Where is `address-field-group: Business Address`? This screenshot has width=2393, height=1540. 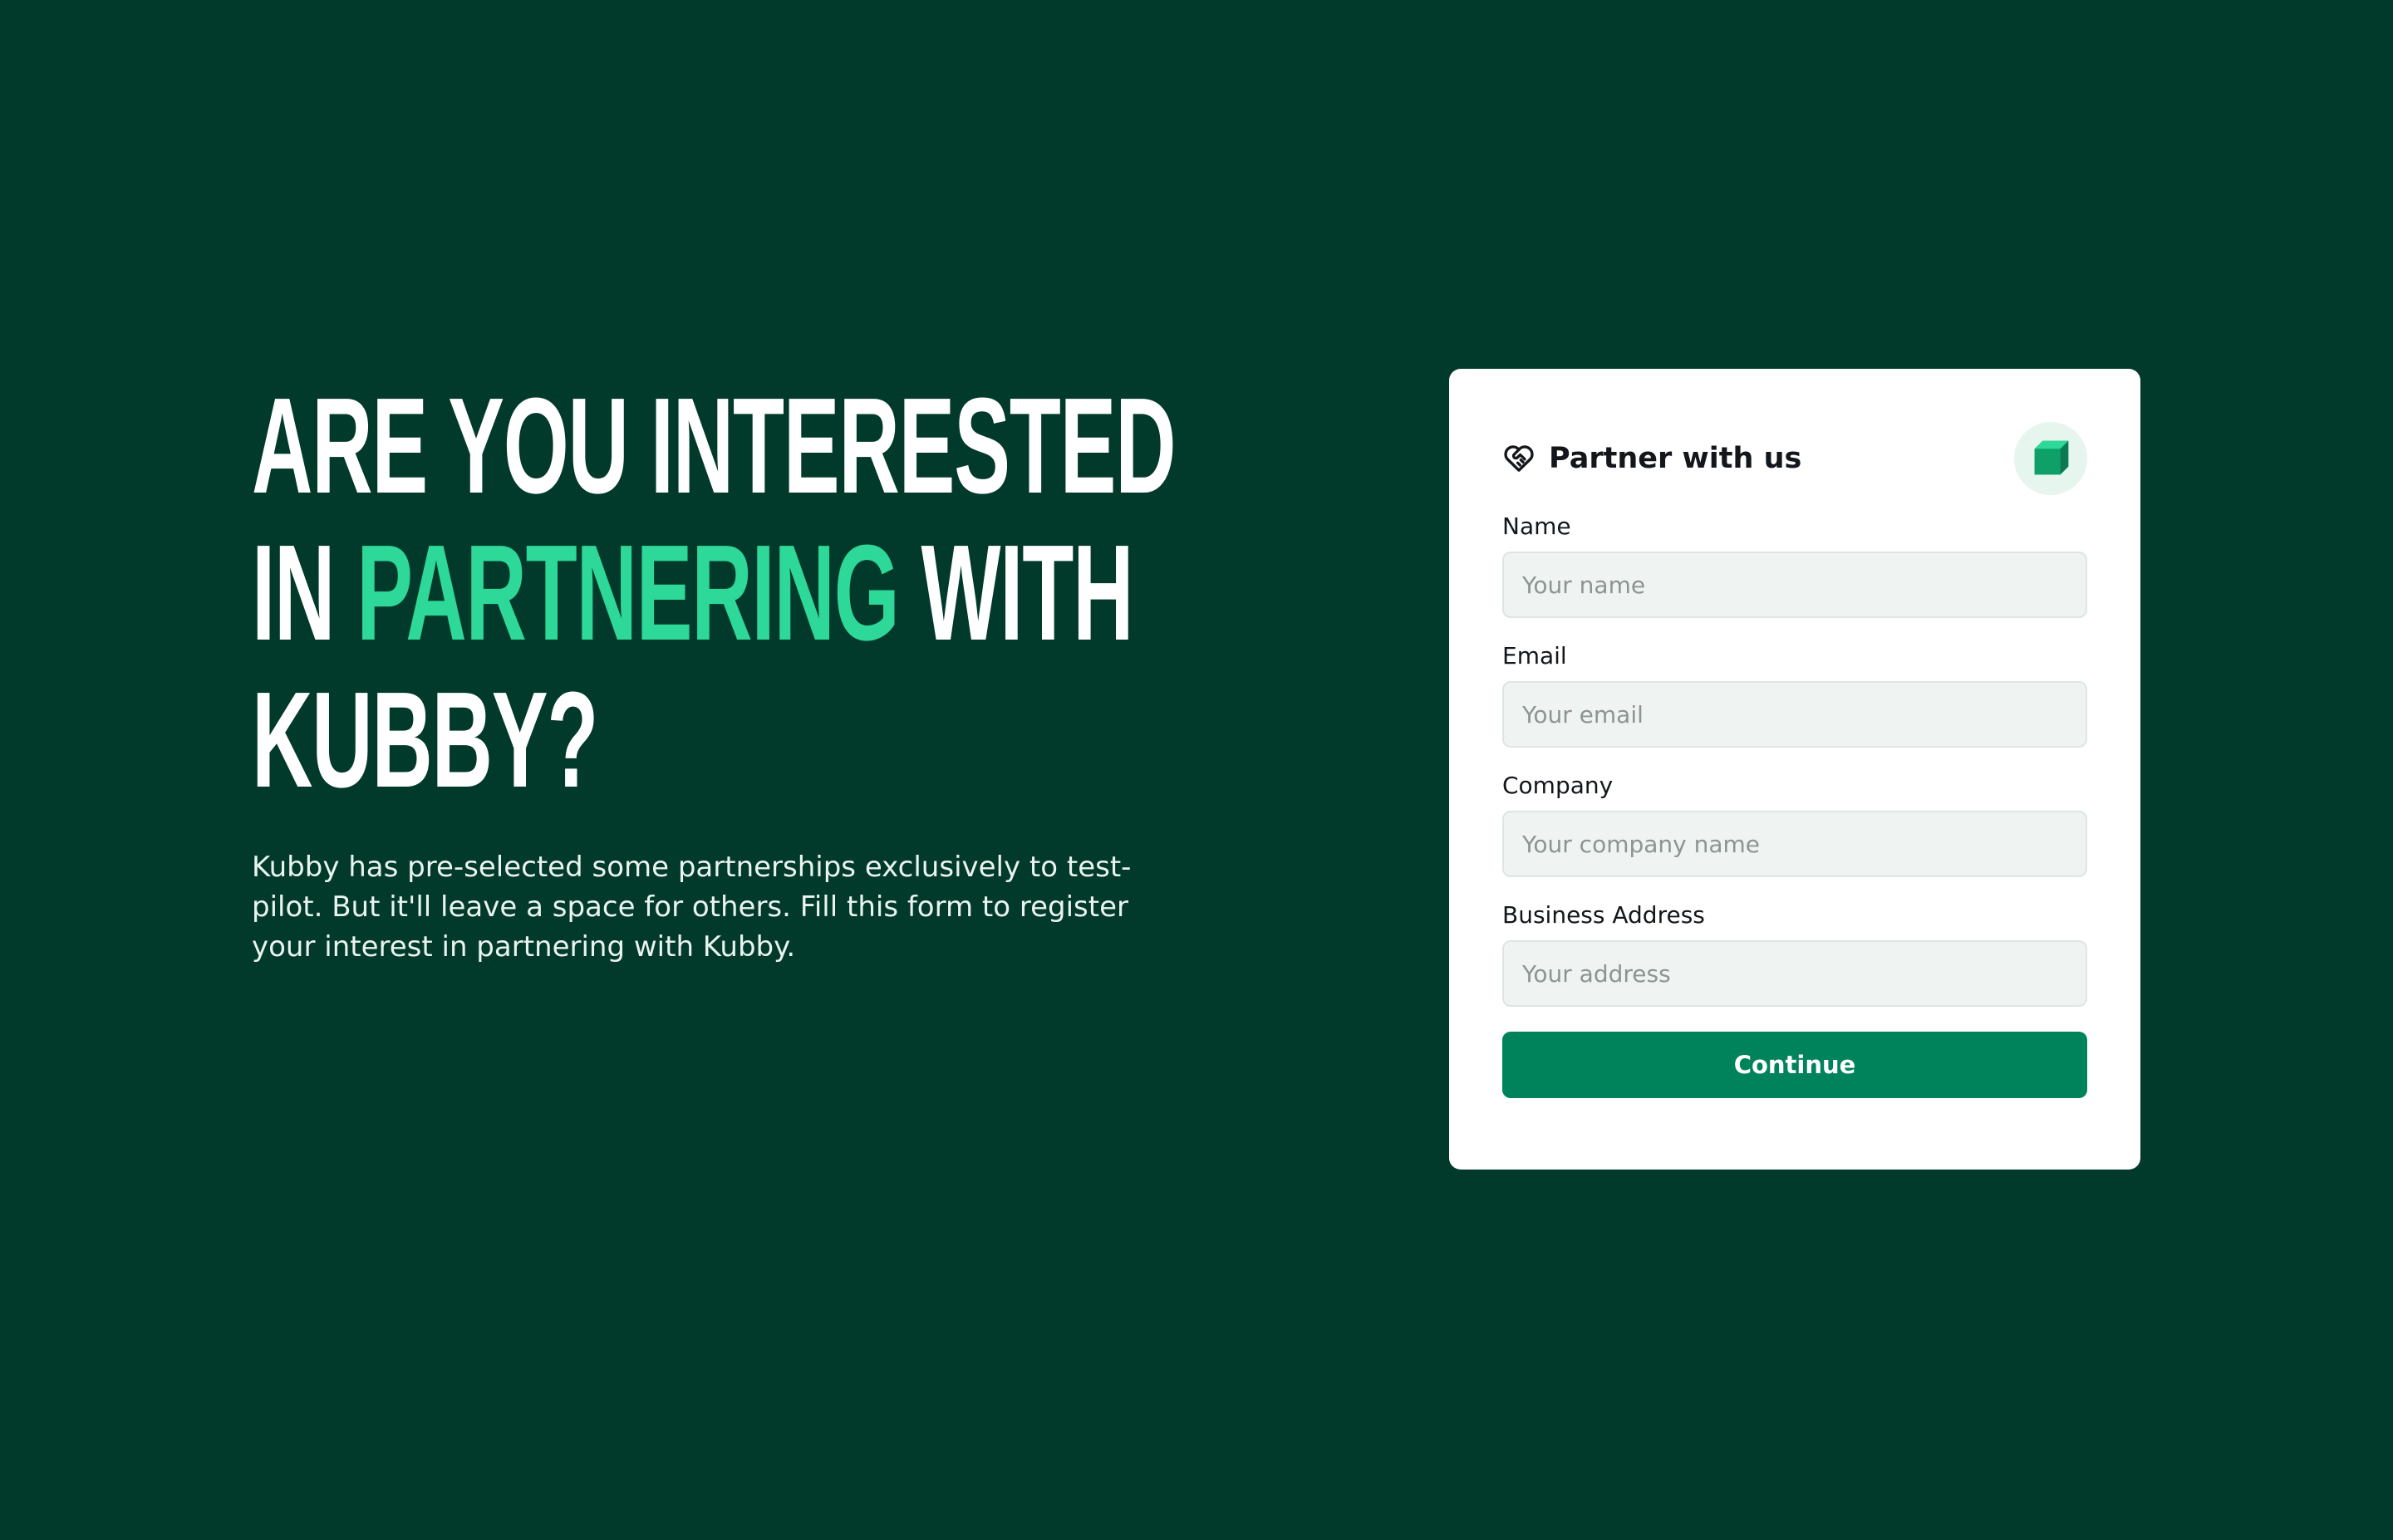
address-field-group: Business Address is located at coordinates (1794, 954).